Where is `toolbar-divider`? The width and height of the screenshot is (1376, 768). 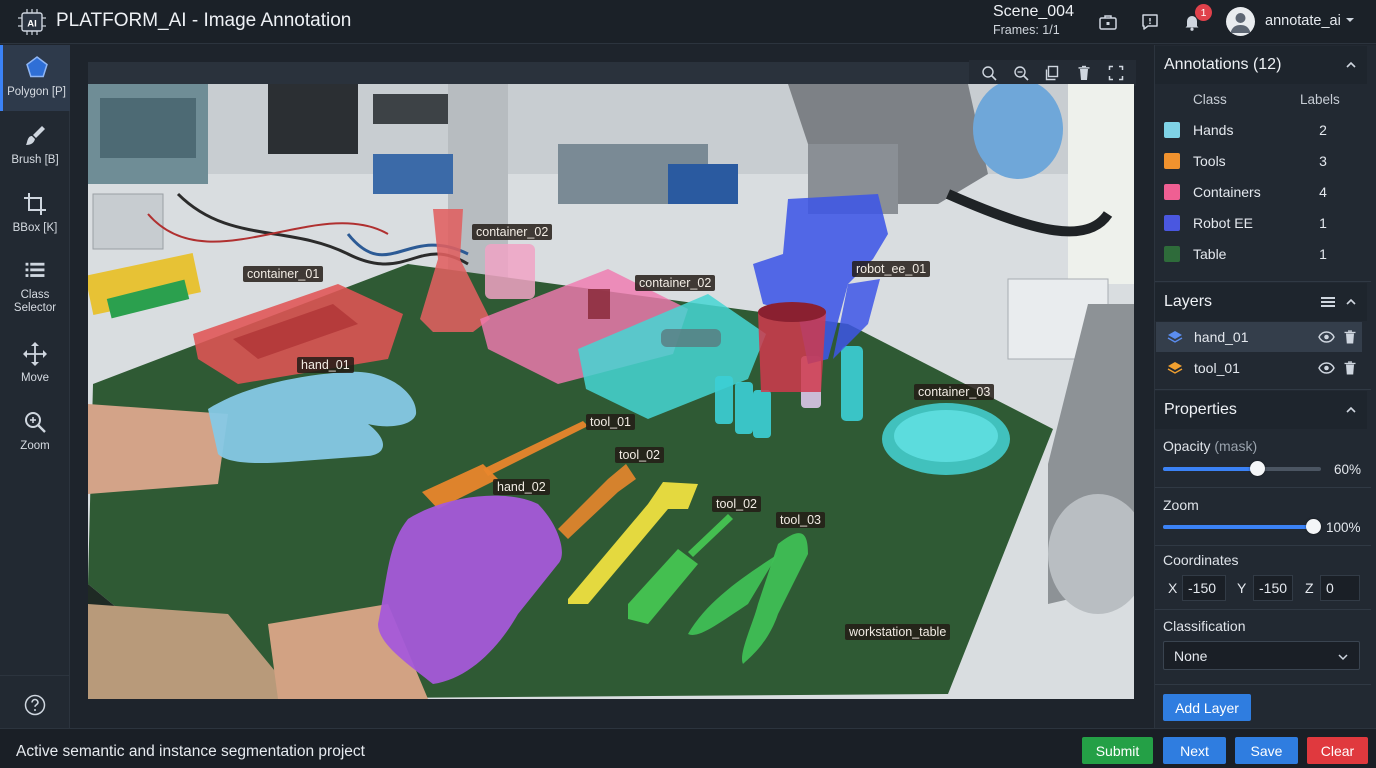
toolbar-divider is located at coordinates (35, 675).